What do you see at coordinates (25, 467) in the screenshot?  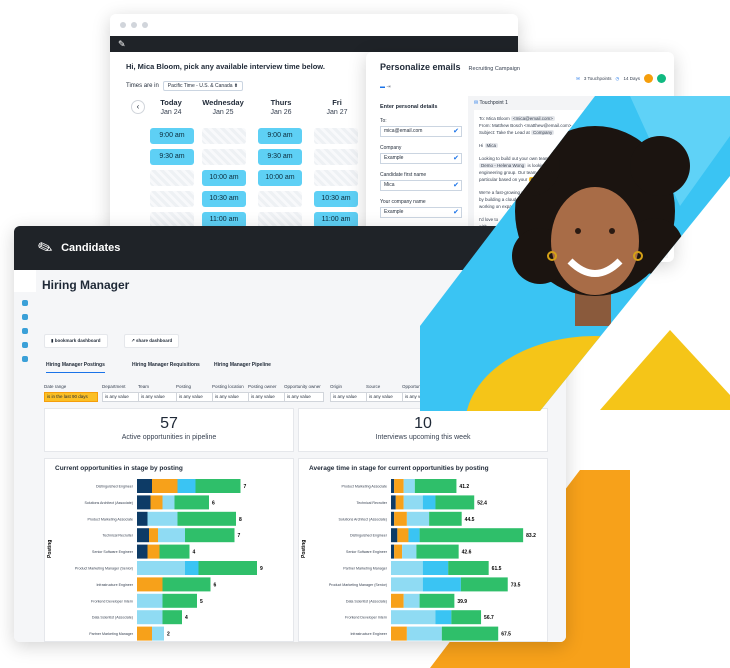 I see `sidebar-nav` at bounding box center [25, 467].